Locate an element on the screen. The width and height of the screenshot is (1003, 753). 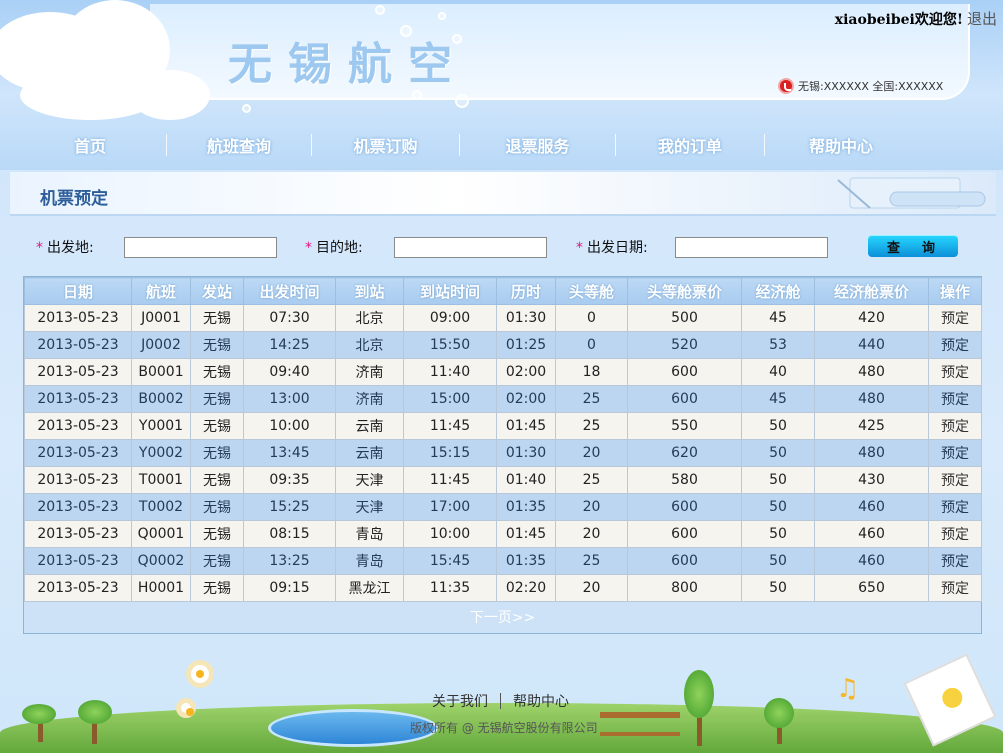
about-link: 关于我们 is located at coordinates (460, 701).